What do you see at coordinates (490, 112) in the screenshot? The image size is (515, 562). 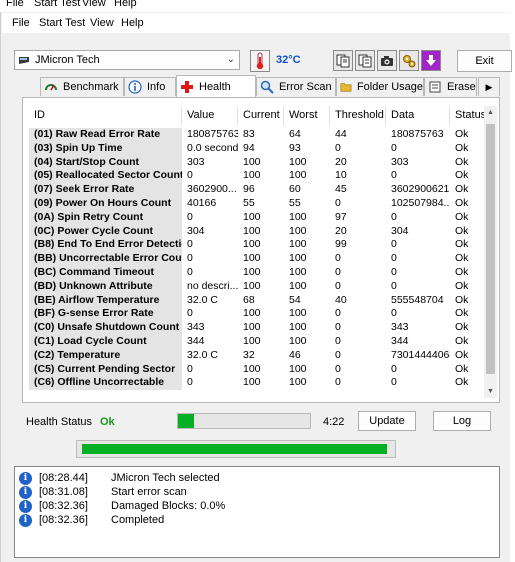 I see `scroll-up-icon: ▲` at bounding box center [490, 112].